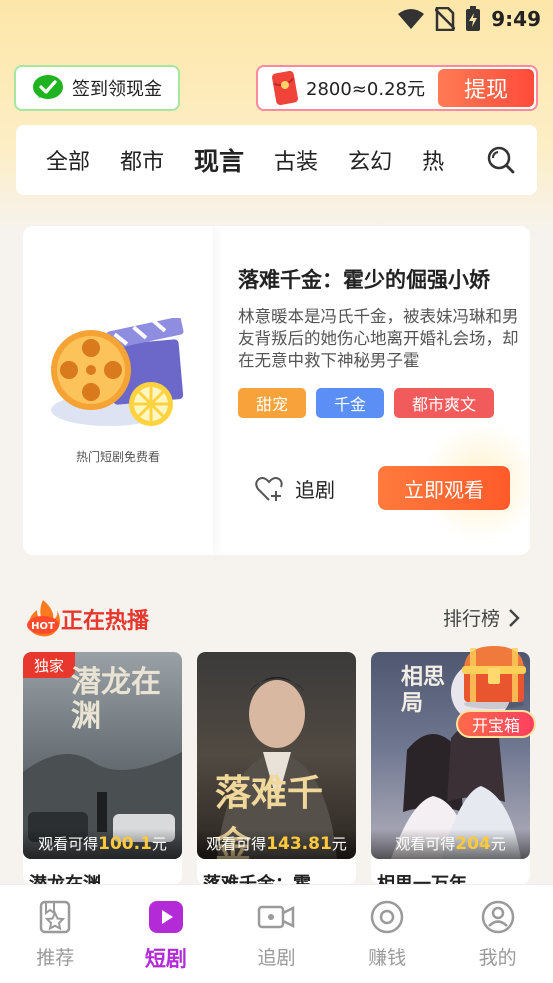  I want to click on featured-title: 落难千金：霍少的倔强小娇, so click(364, 280).